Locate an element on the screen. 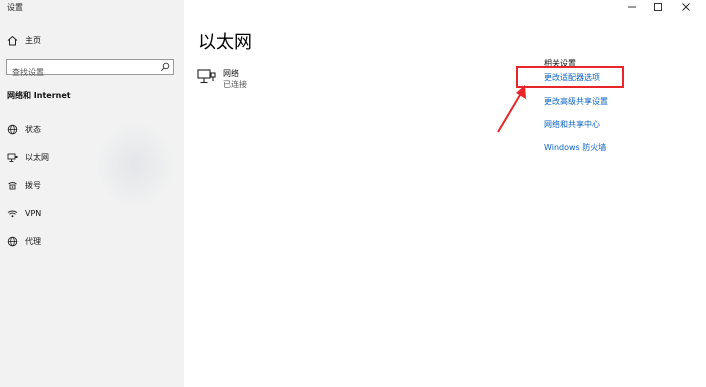 The image size is (706, 387). annotation-arrow-icon is located at coordinates (511, 109).